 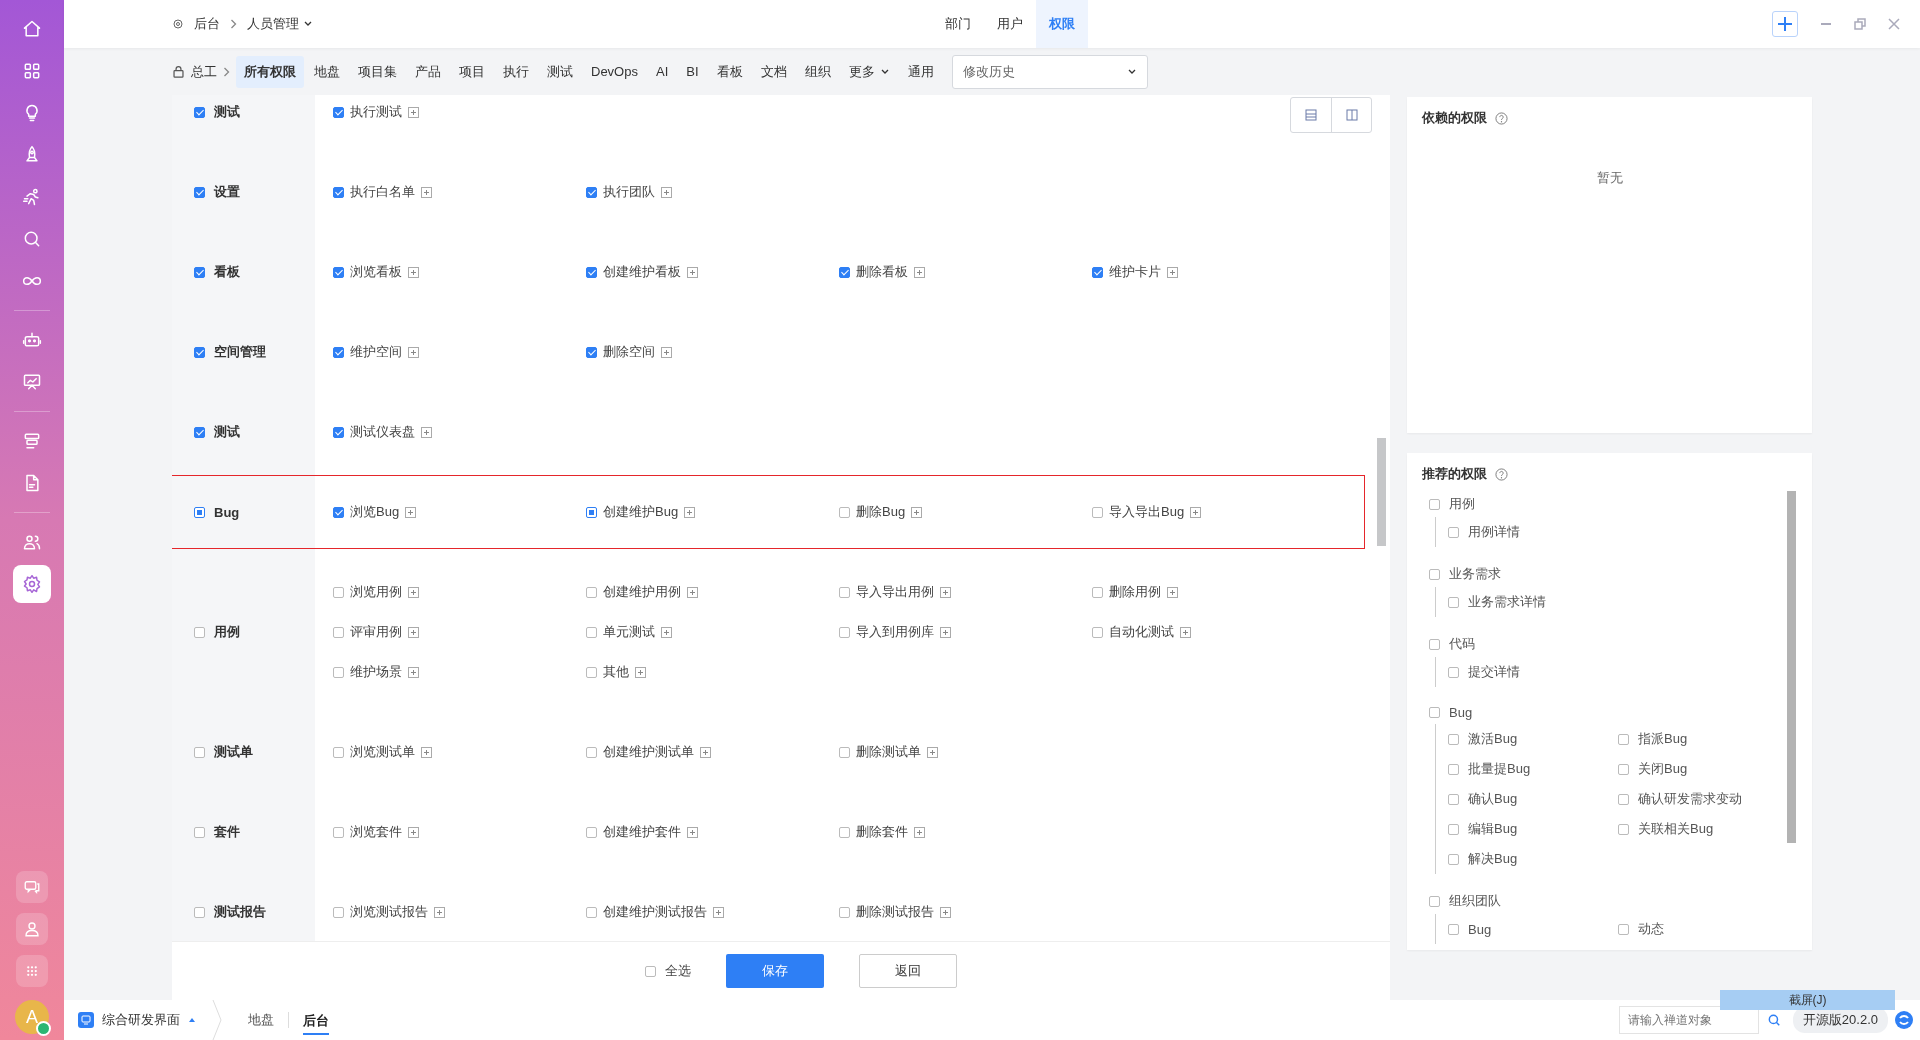 What do you see at coordinates (516, 71) in the screenshot?
I see `nav-tab: 执行` at bounding box center [516, 71].